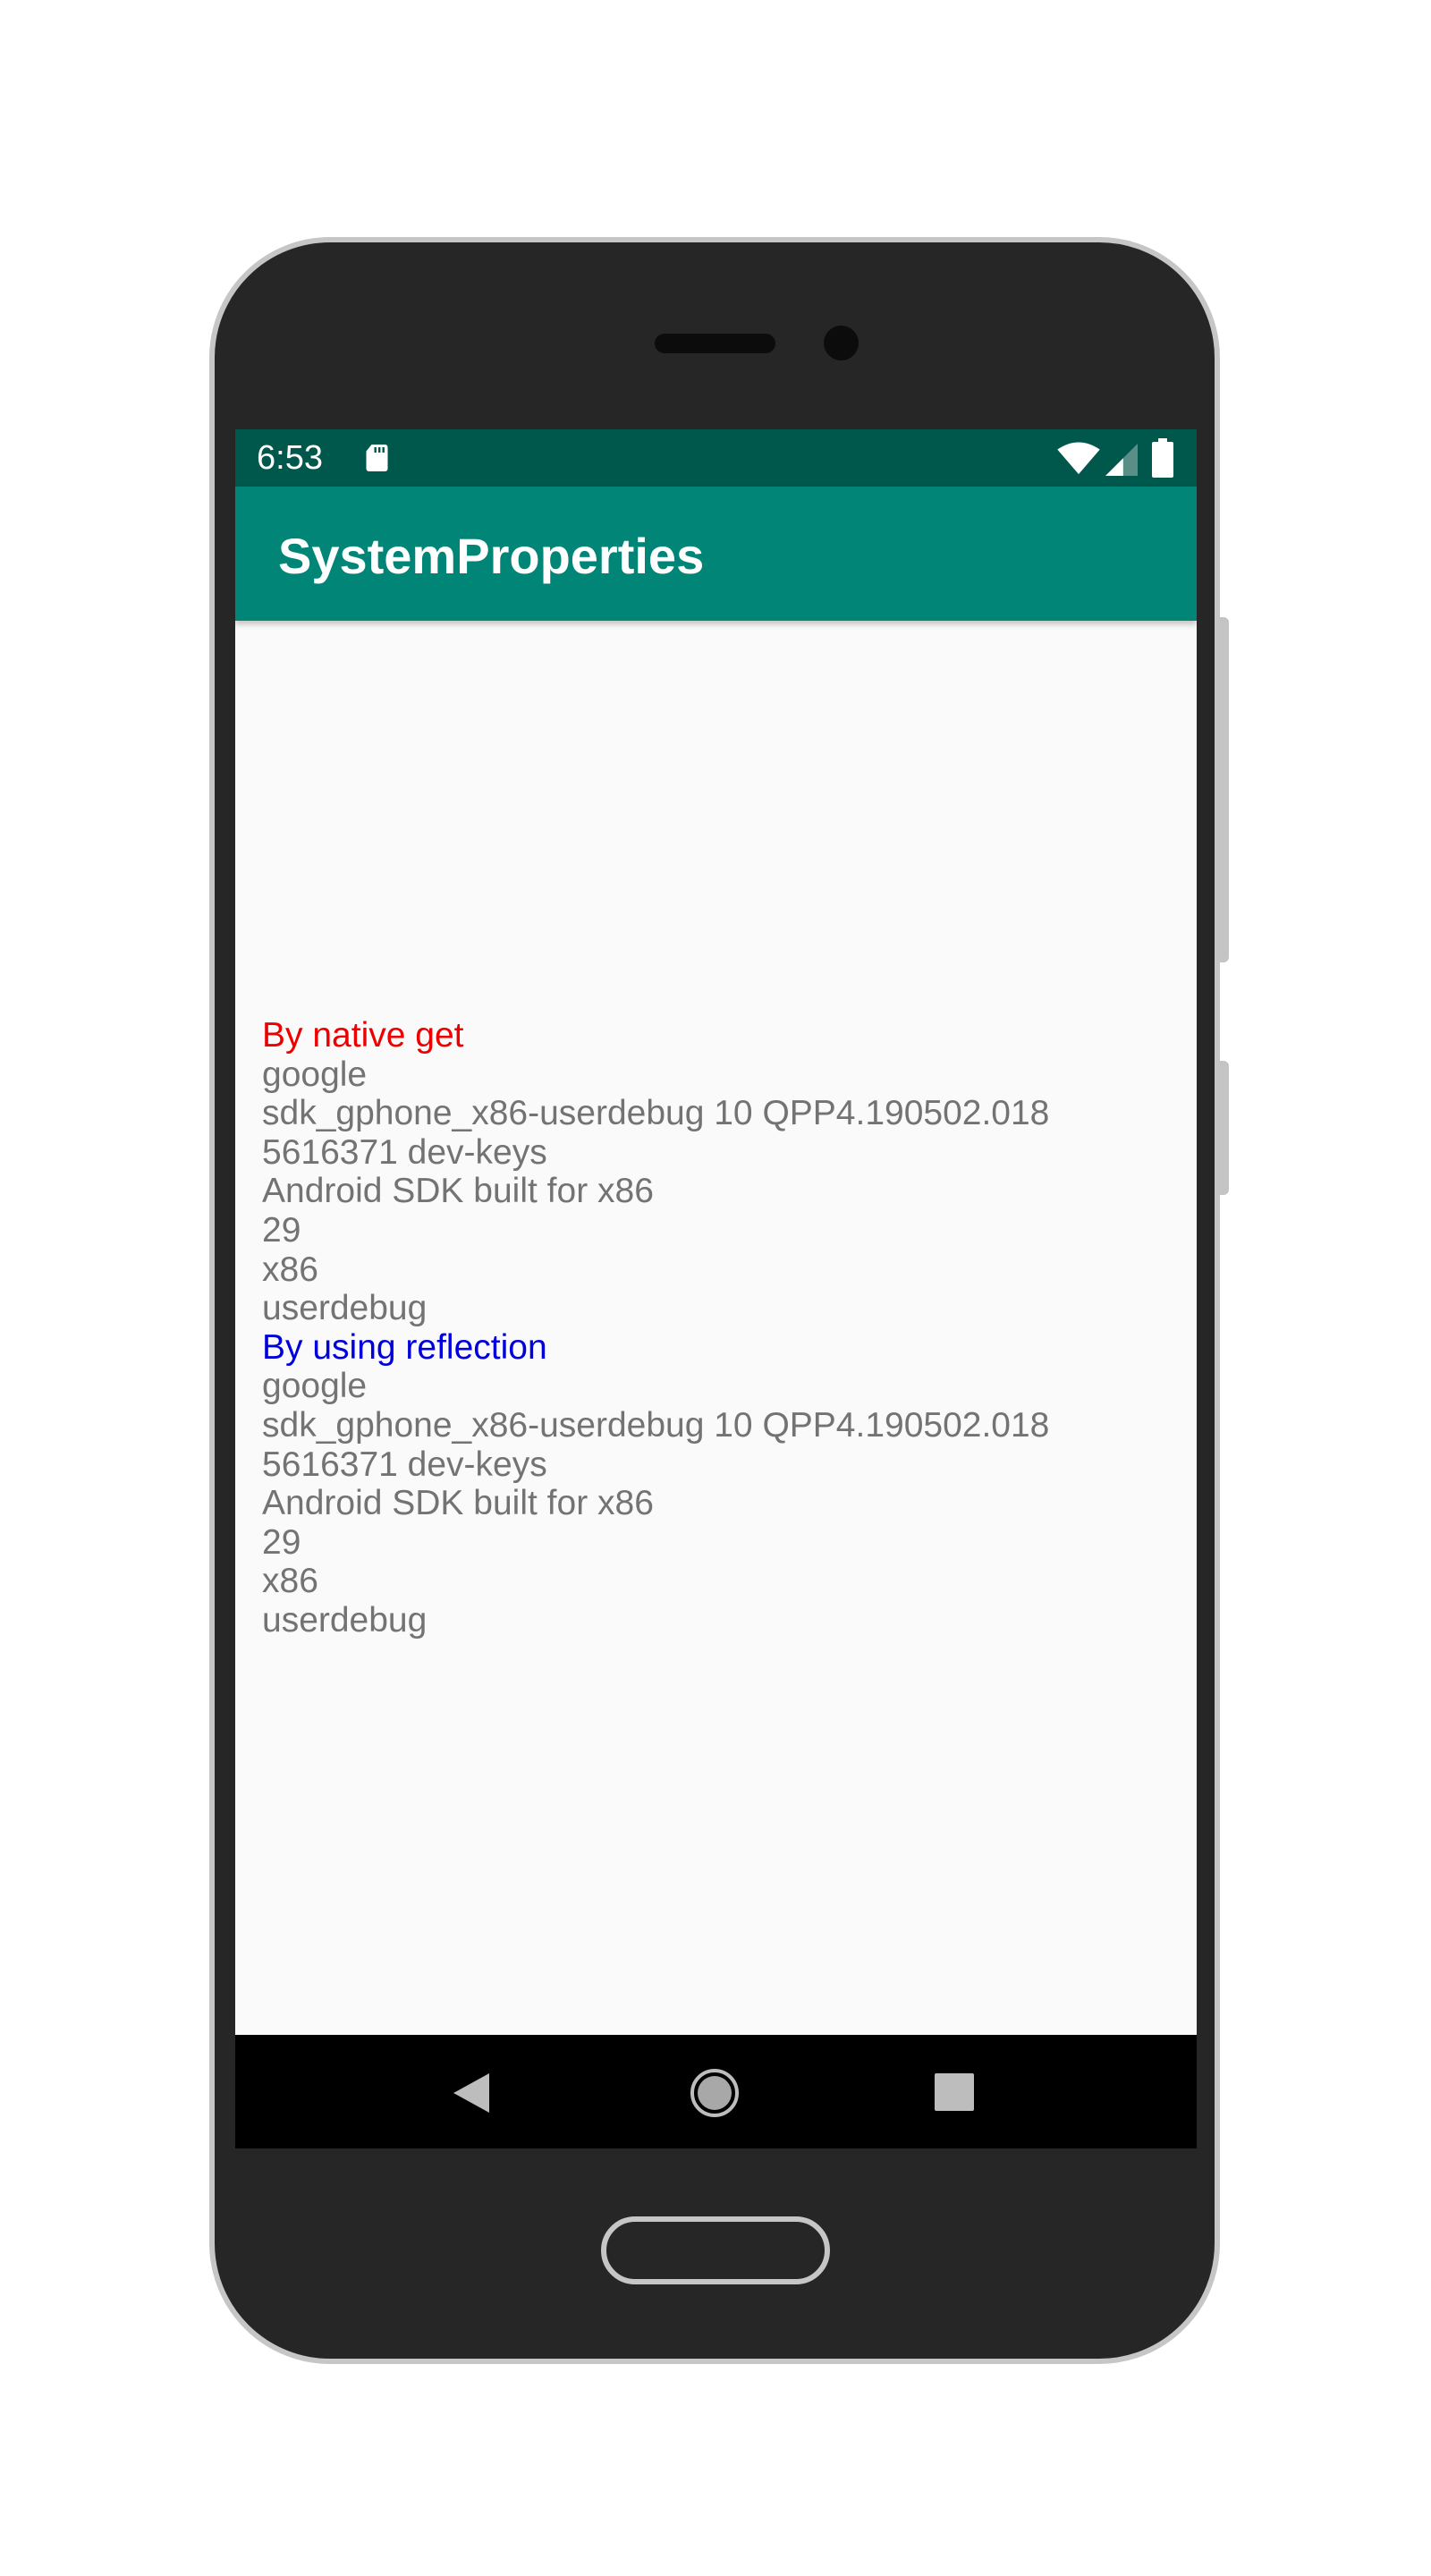  Describe the element at coordinates (405, 1464) in the screenshot. I see `reflection-fingerprint-line2: 5616371 dev-keys` at that location.